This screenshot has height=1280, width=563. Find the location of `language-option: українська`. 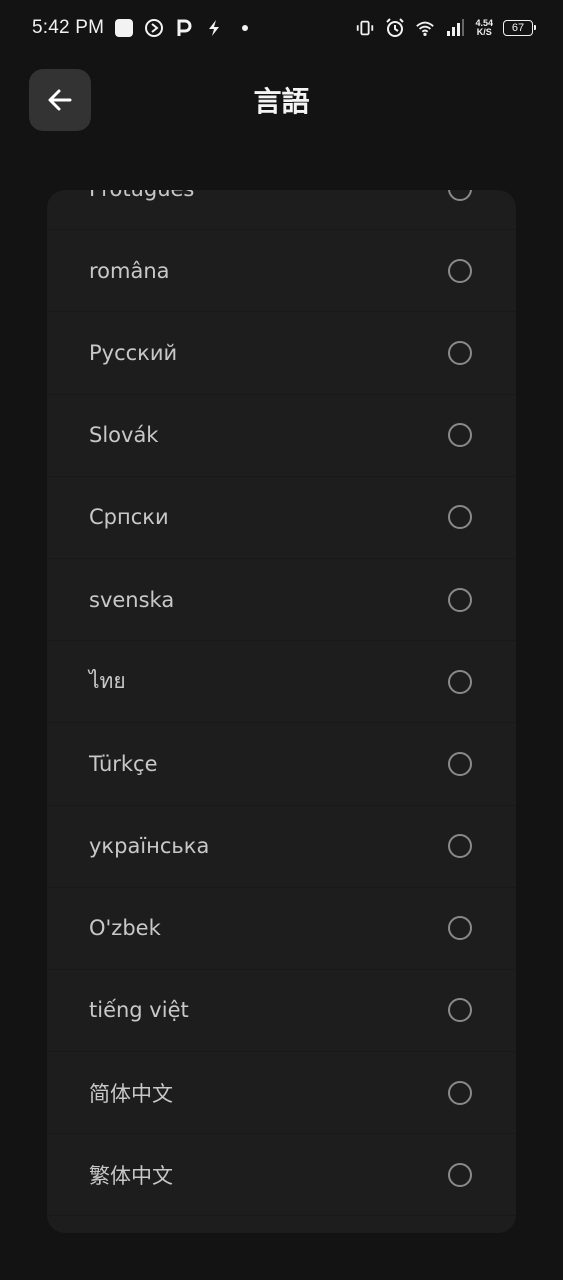

language-option: українська is located at coordinates (281, 847).